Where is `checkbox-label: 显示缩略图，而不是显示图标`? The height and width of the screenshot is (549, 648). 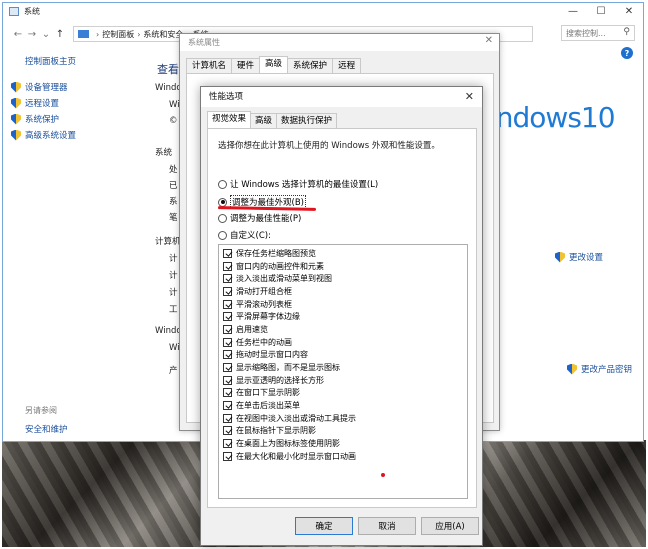 checkbox-label: 显示缩略图，而不是显示图标 is located at coordinates (288, 368).